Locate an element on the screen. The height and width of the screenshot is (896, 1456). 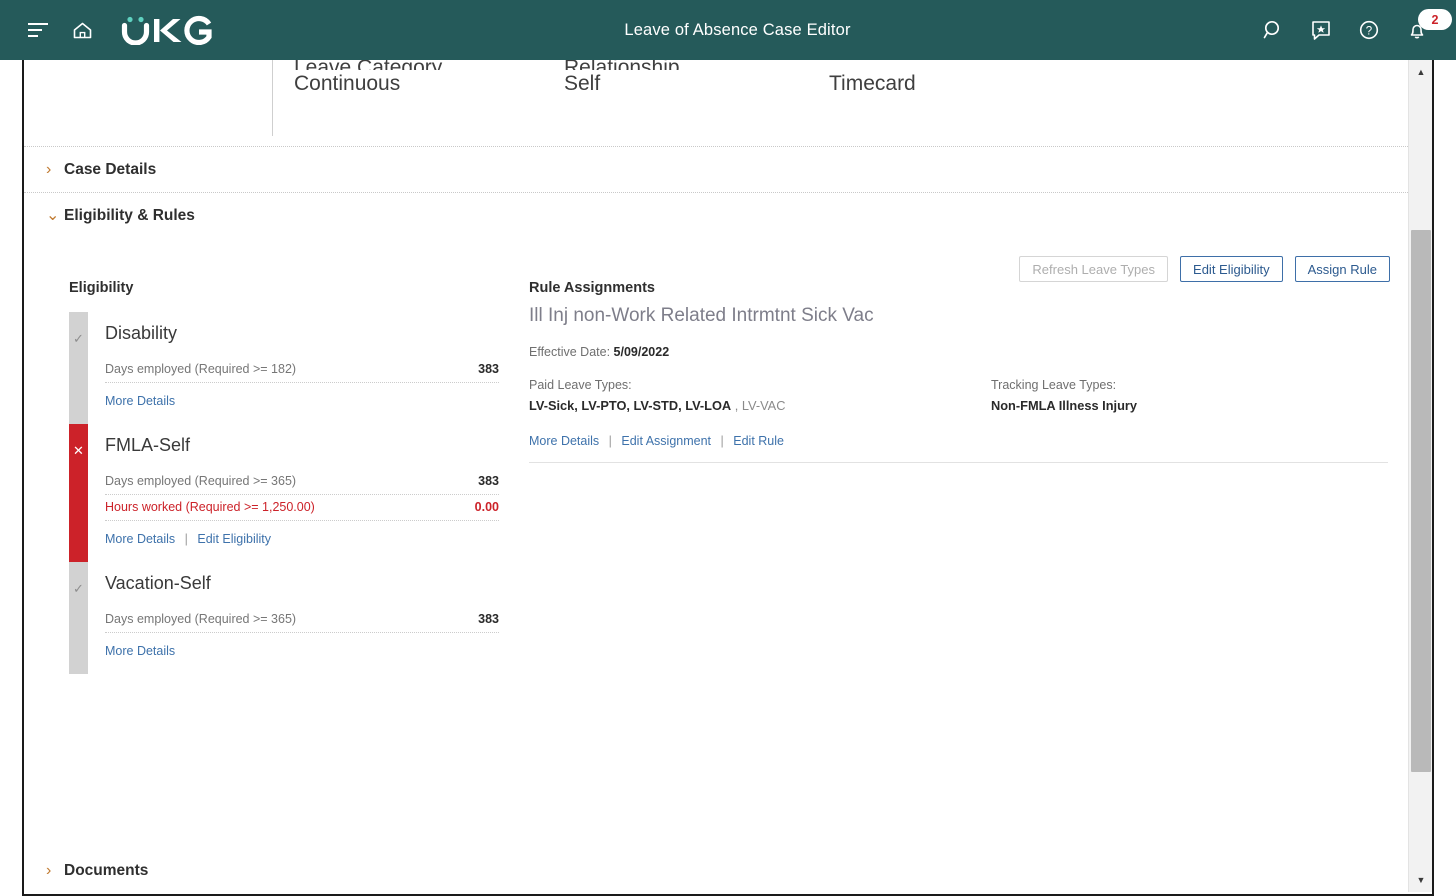
tracking-leave-types-value: Non-FMLA Illness Injury is located at coordinates (1064, 405).